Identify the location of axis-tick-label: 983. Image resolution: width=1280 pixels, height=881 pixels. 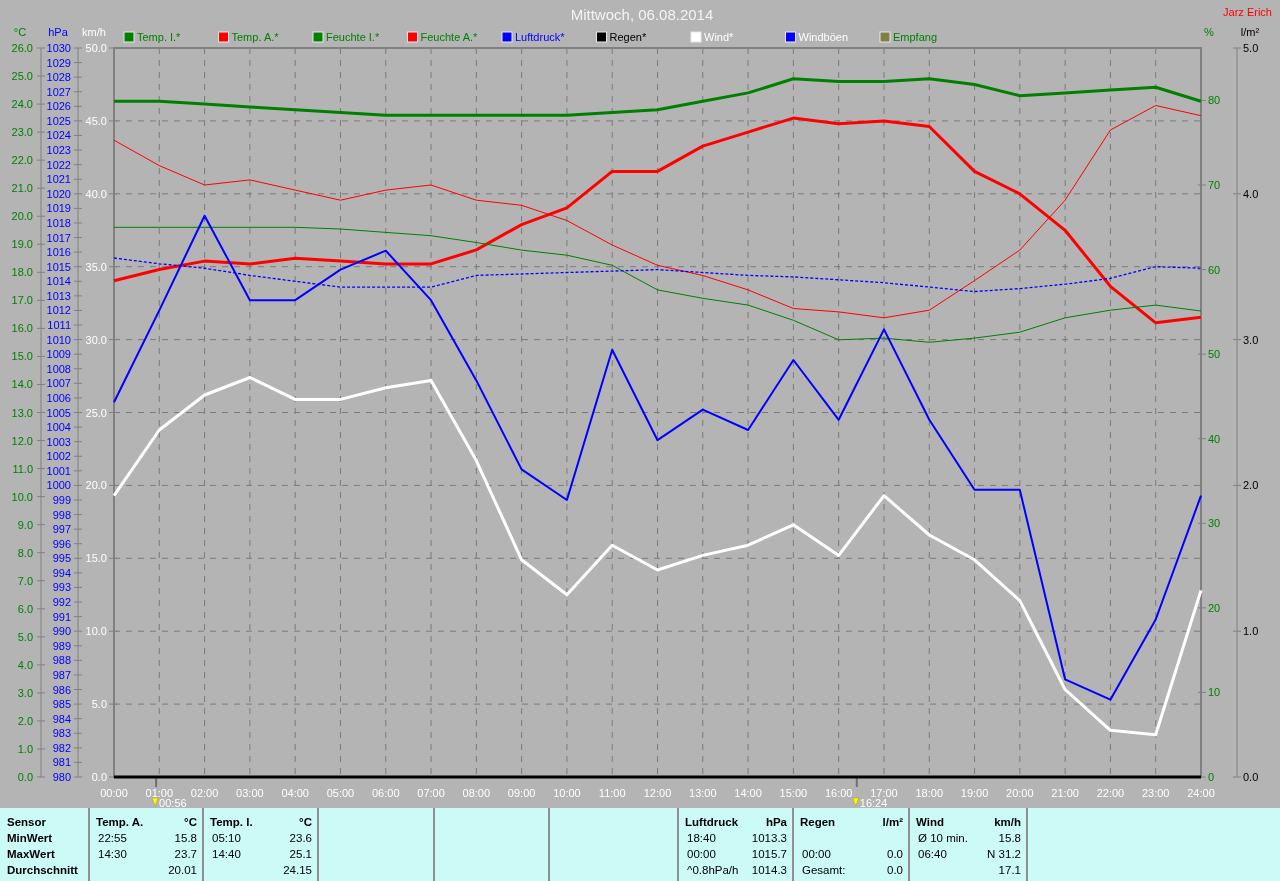
(61, 733).